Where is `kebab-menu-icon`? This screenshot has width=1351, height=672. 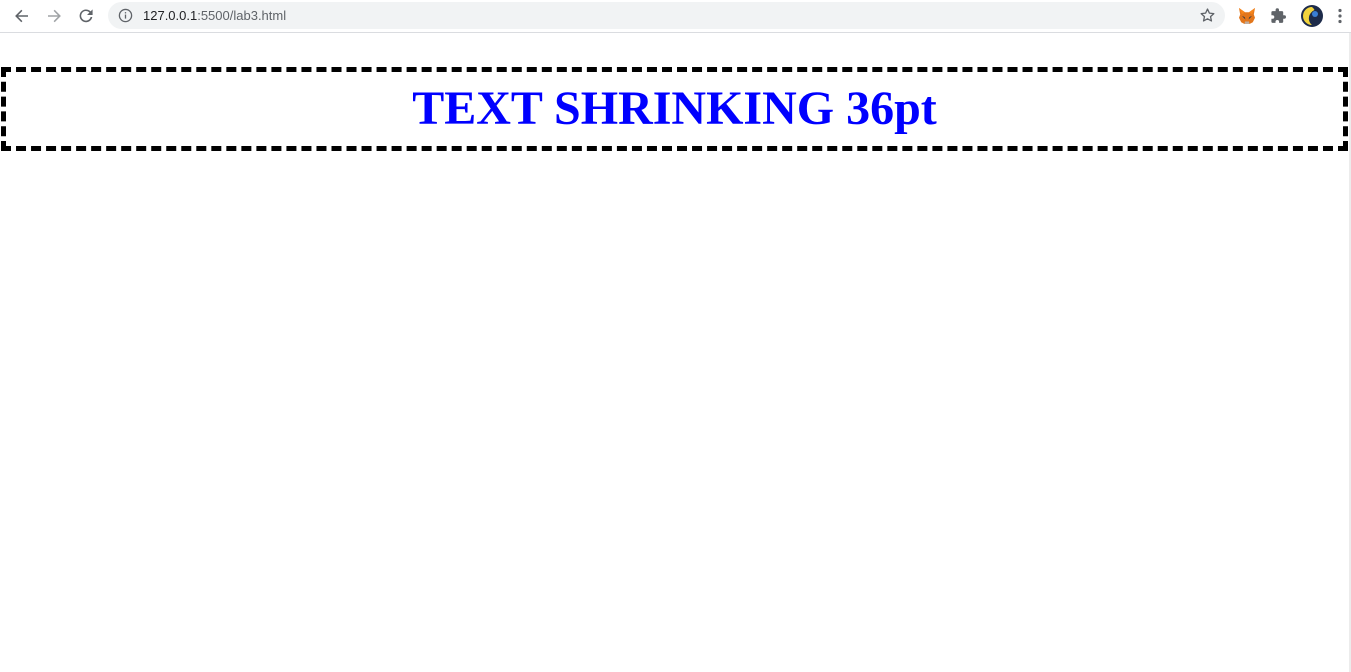 kebab-menu-icon is located at coordinates (1340, 16).